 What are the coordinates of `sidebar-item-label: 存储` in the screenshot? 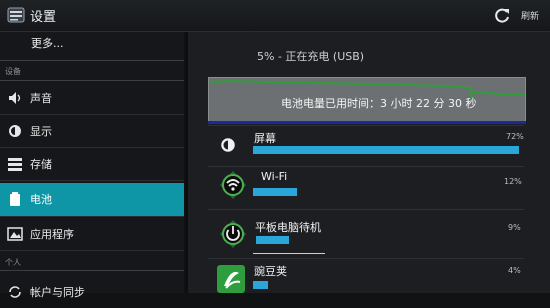 It's located at (41, 164).